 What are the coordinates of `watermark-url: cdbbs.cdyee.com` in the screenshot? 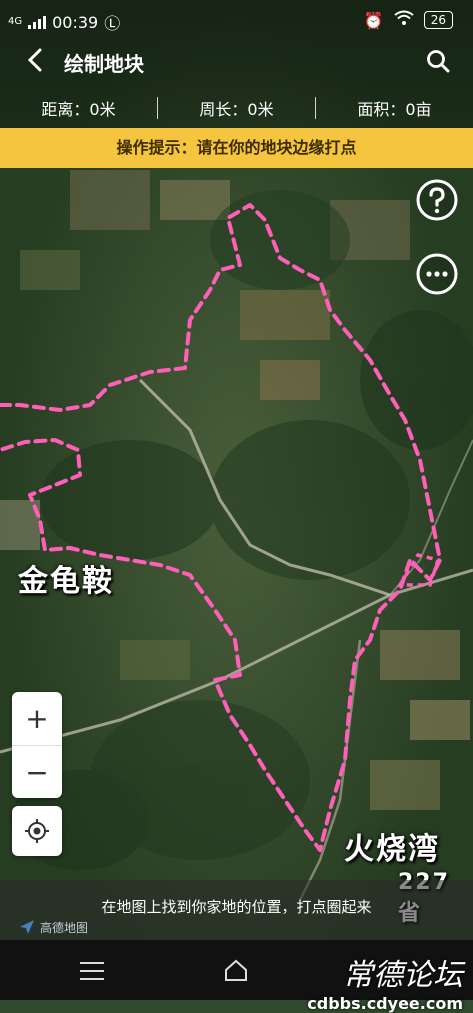 It's located at (385, 1003).